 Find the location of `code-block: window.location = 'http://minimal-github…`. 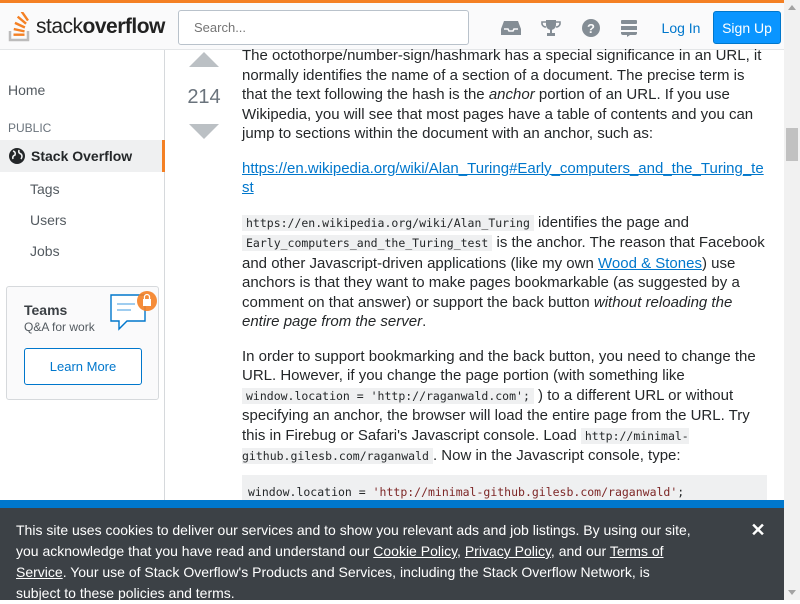

code-block: window.location = 'http://minimal-github… is located at coordinates (504, 487).